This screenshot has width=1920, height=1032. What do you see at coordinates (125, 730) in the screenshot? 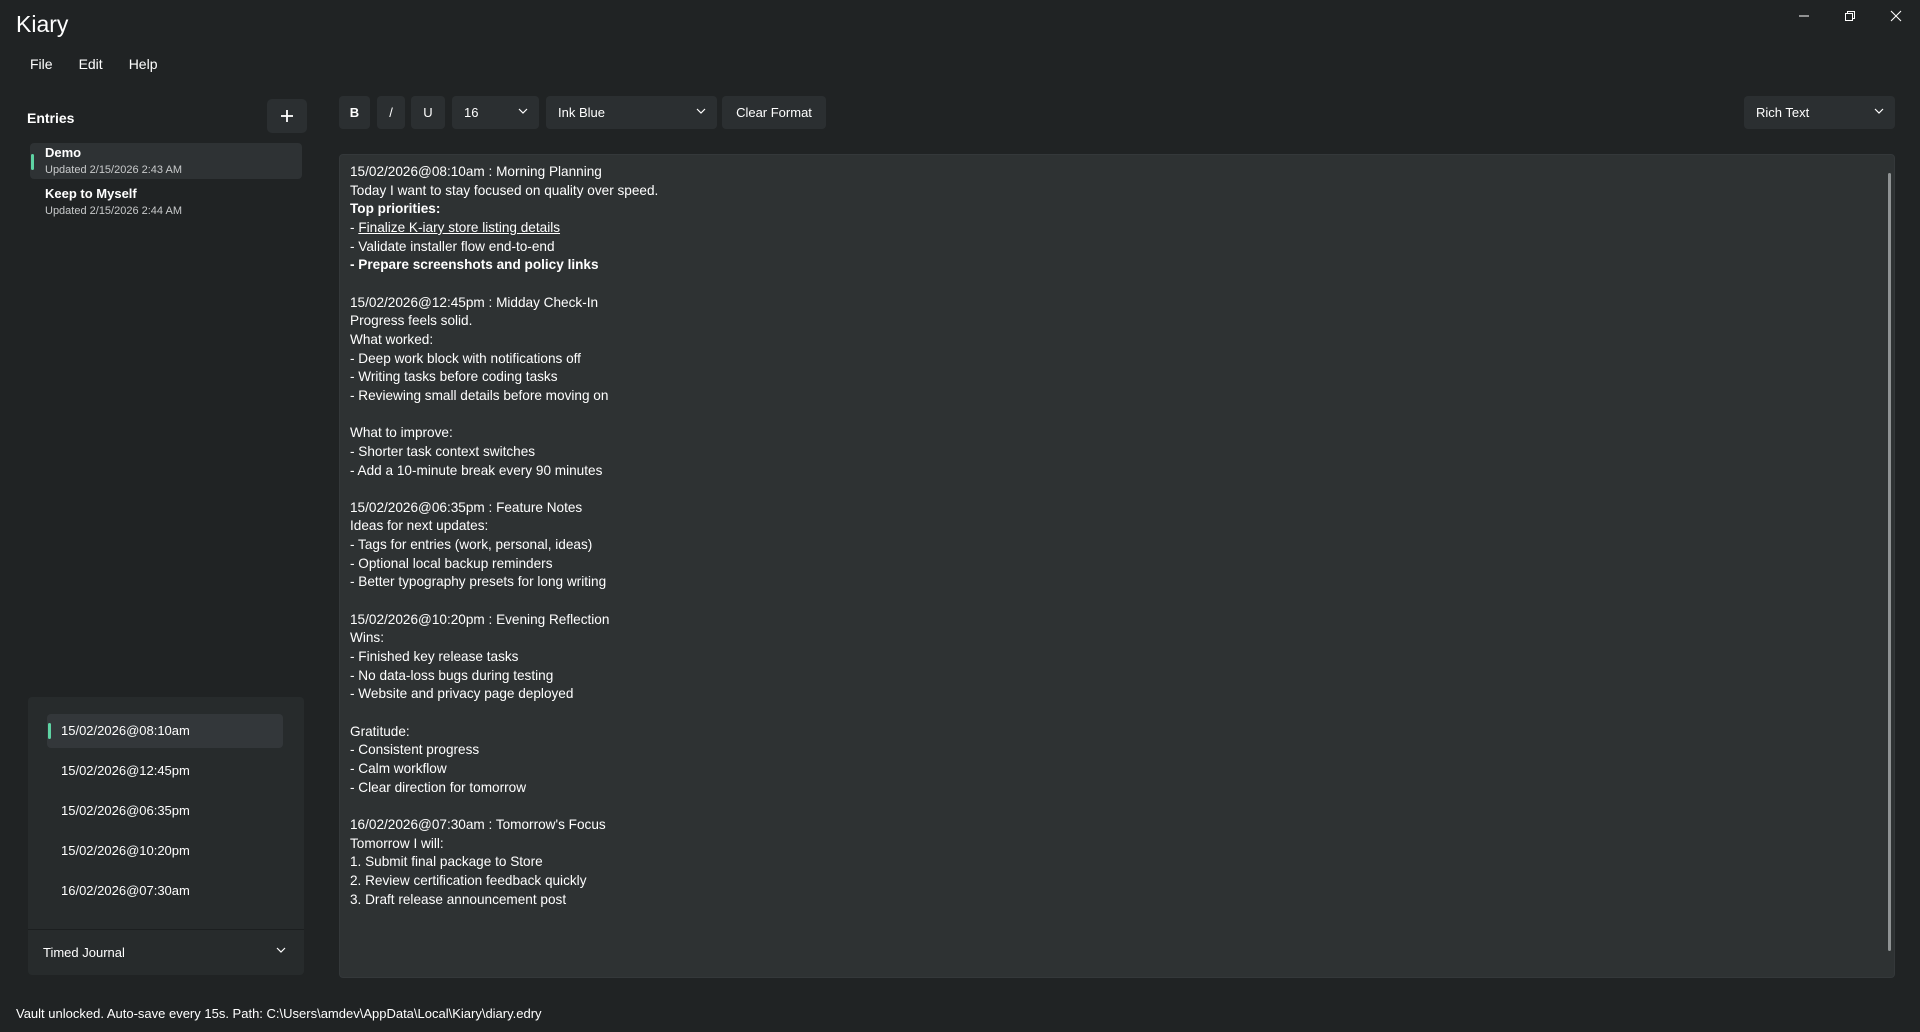
I see `timestamp-label: 15/02/2026@08:10am` at bounding box center [125, 730].